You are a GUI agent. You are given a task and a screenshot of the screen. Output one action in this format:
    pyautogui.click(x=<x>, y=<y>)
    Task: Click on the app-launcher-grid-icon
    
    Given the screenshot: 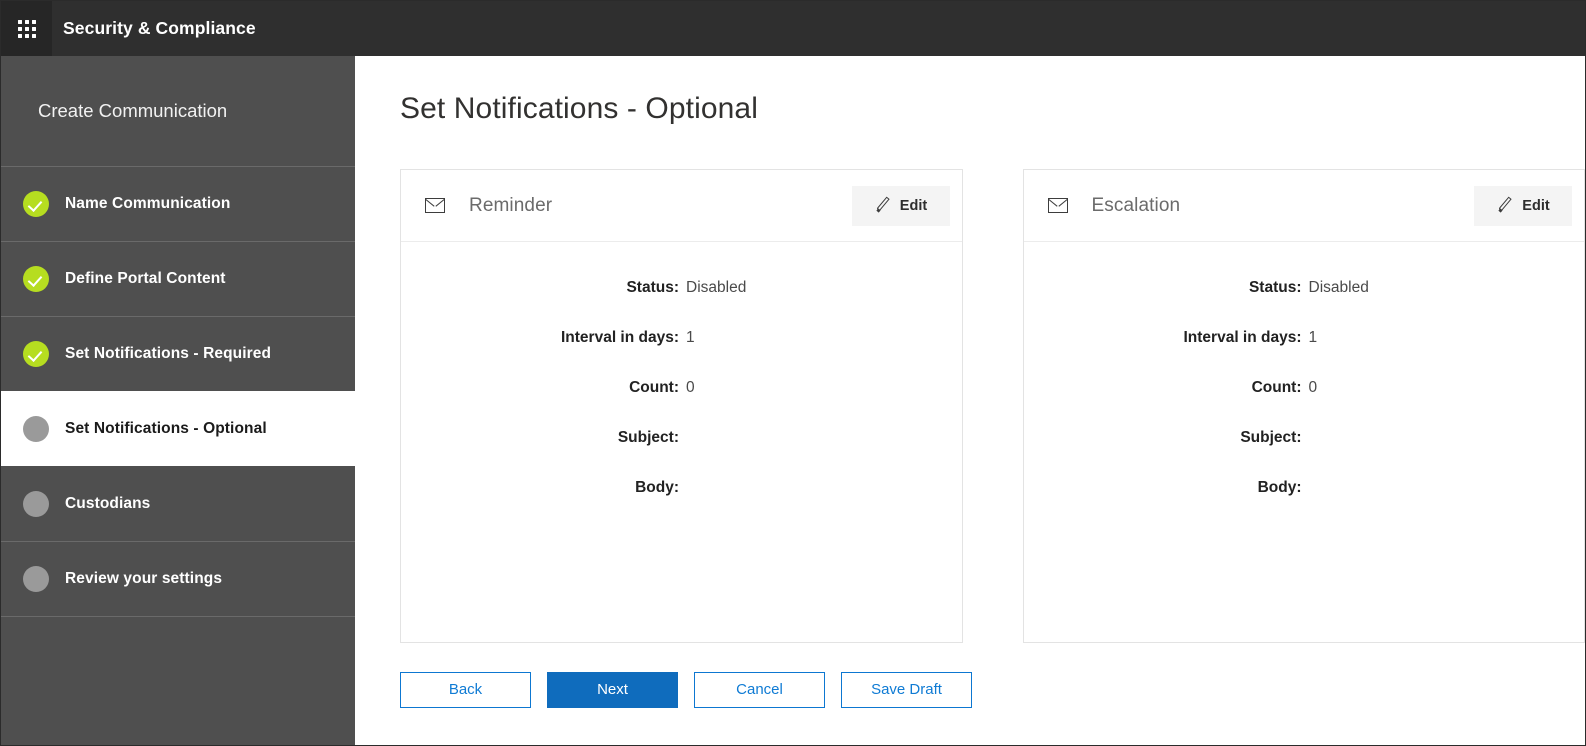 What is the action you would take?
    pyautogui.click(x=26, y=28)
    